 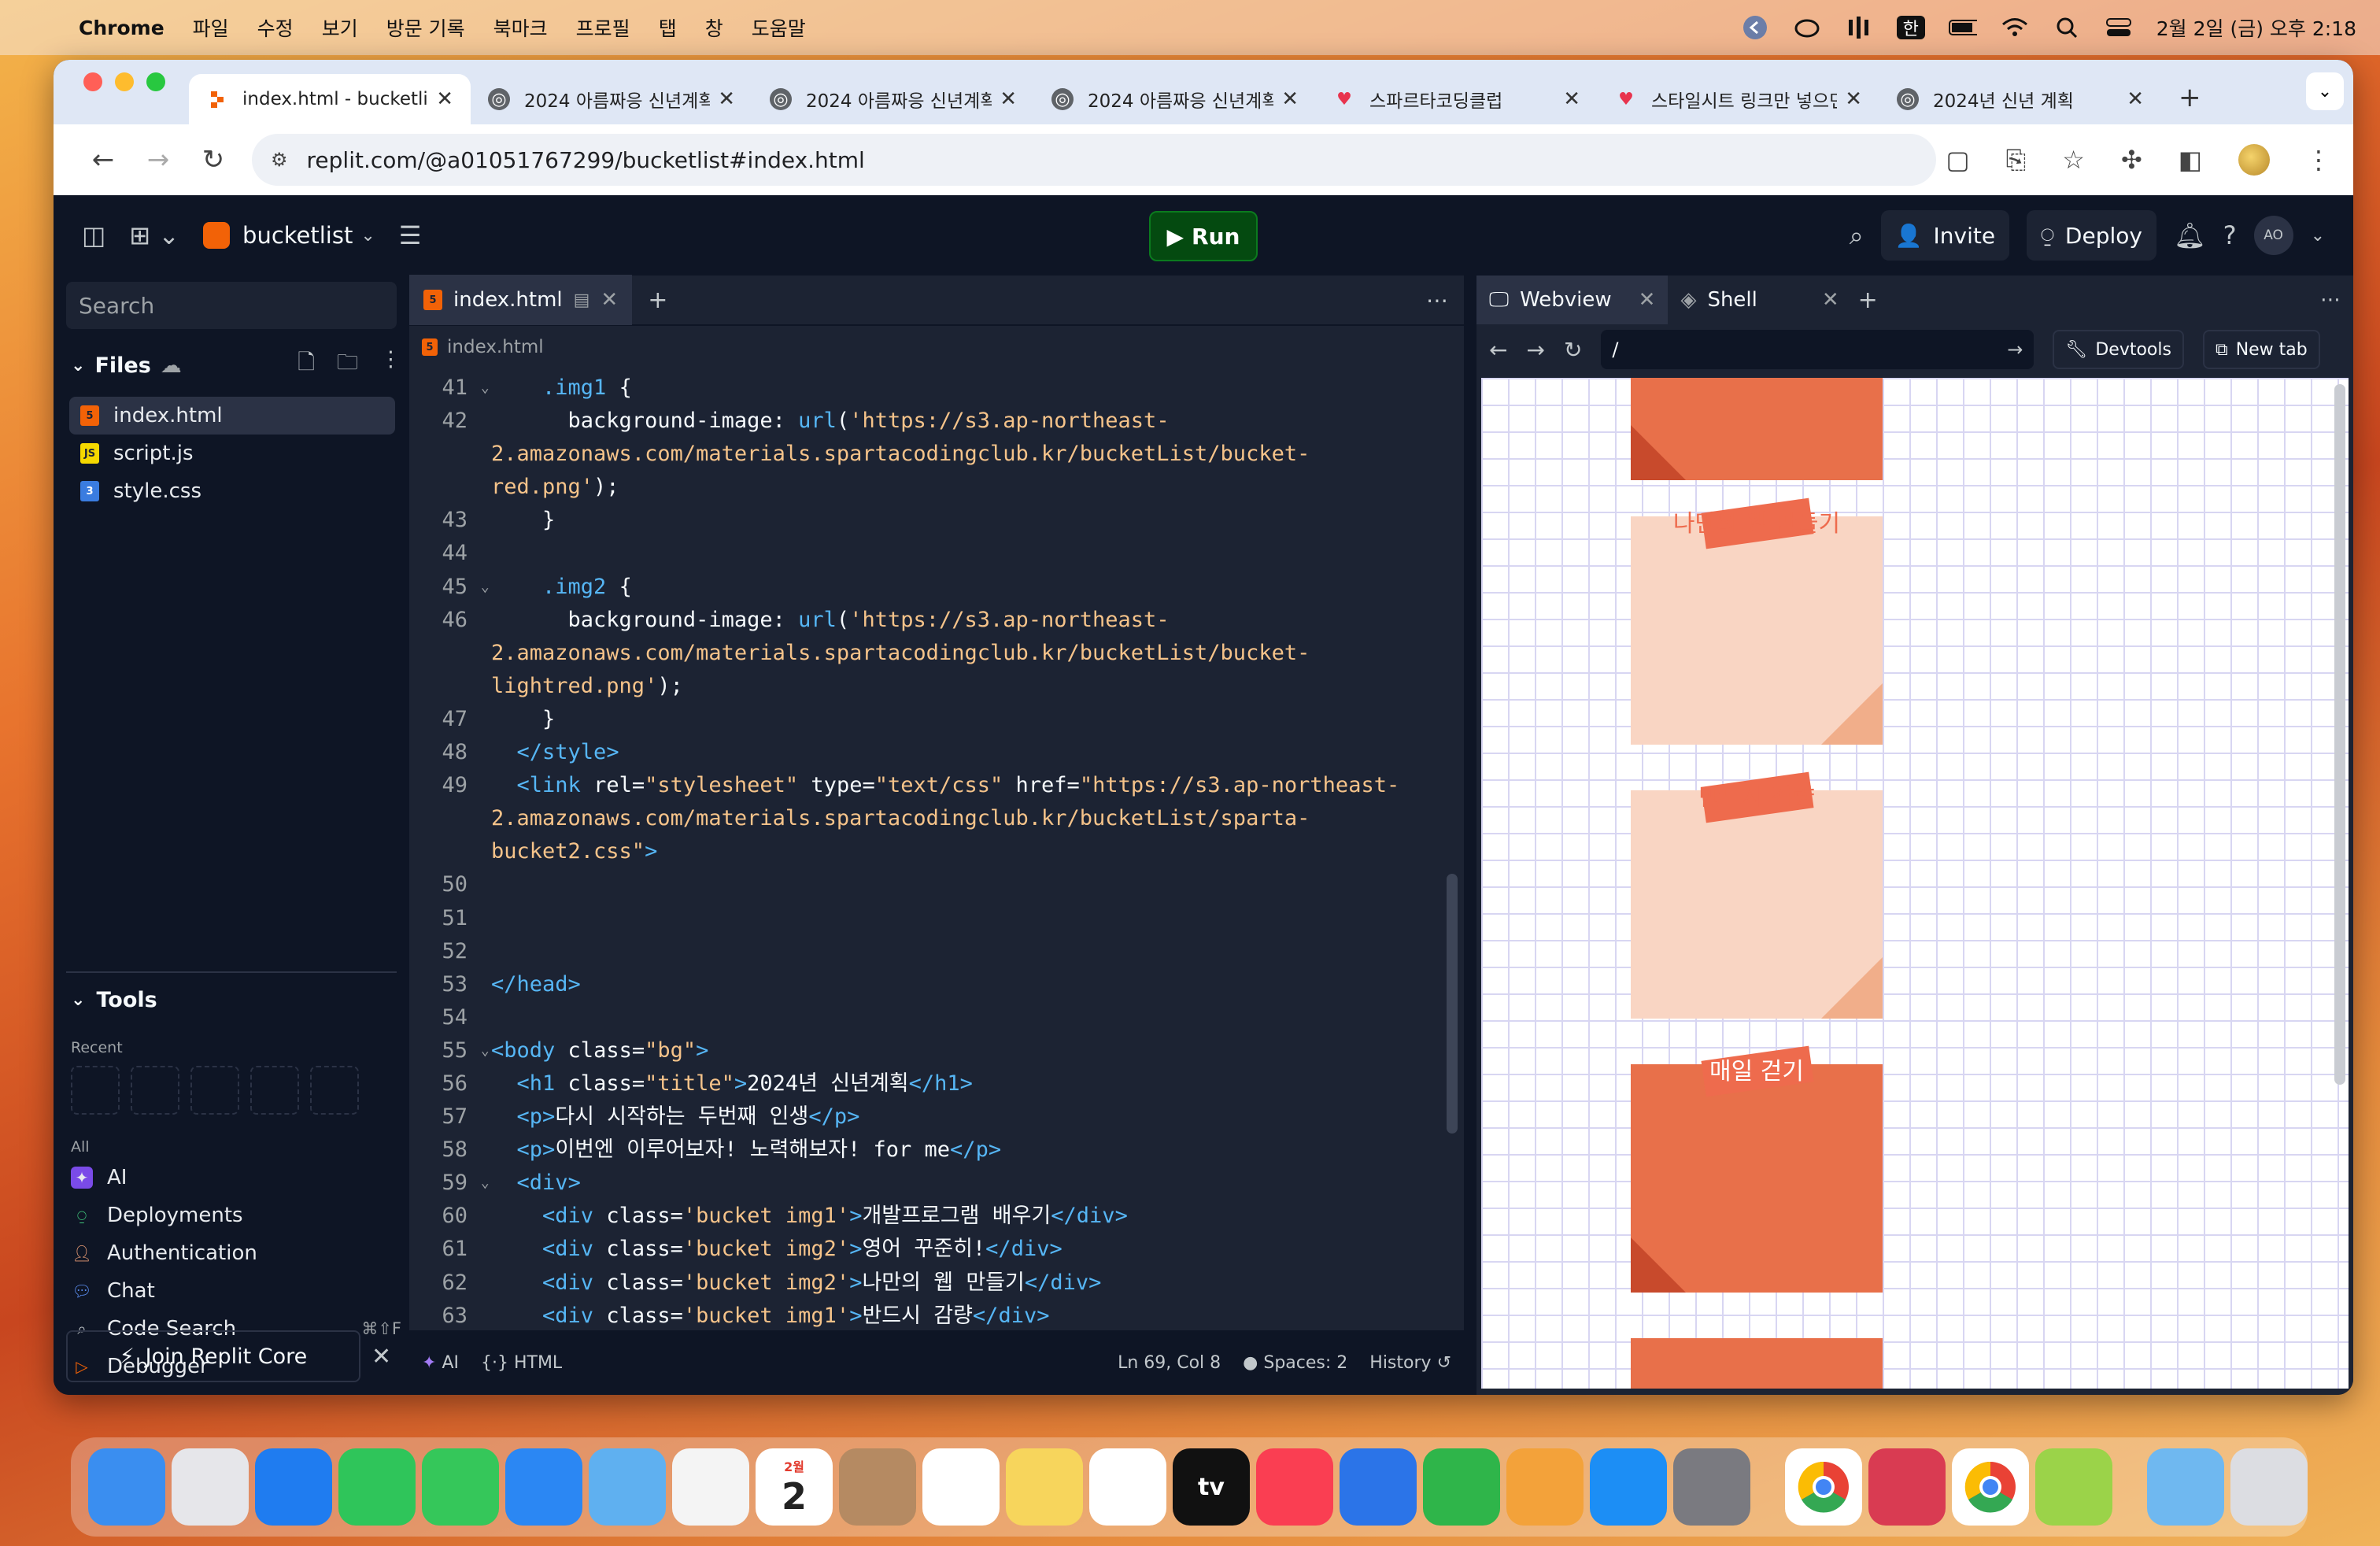 What do you see at coordinates (340, 28) in the screenshot?
I see `menu-view: 보기` at bounding box center [340, 28].